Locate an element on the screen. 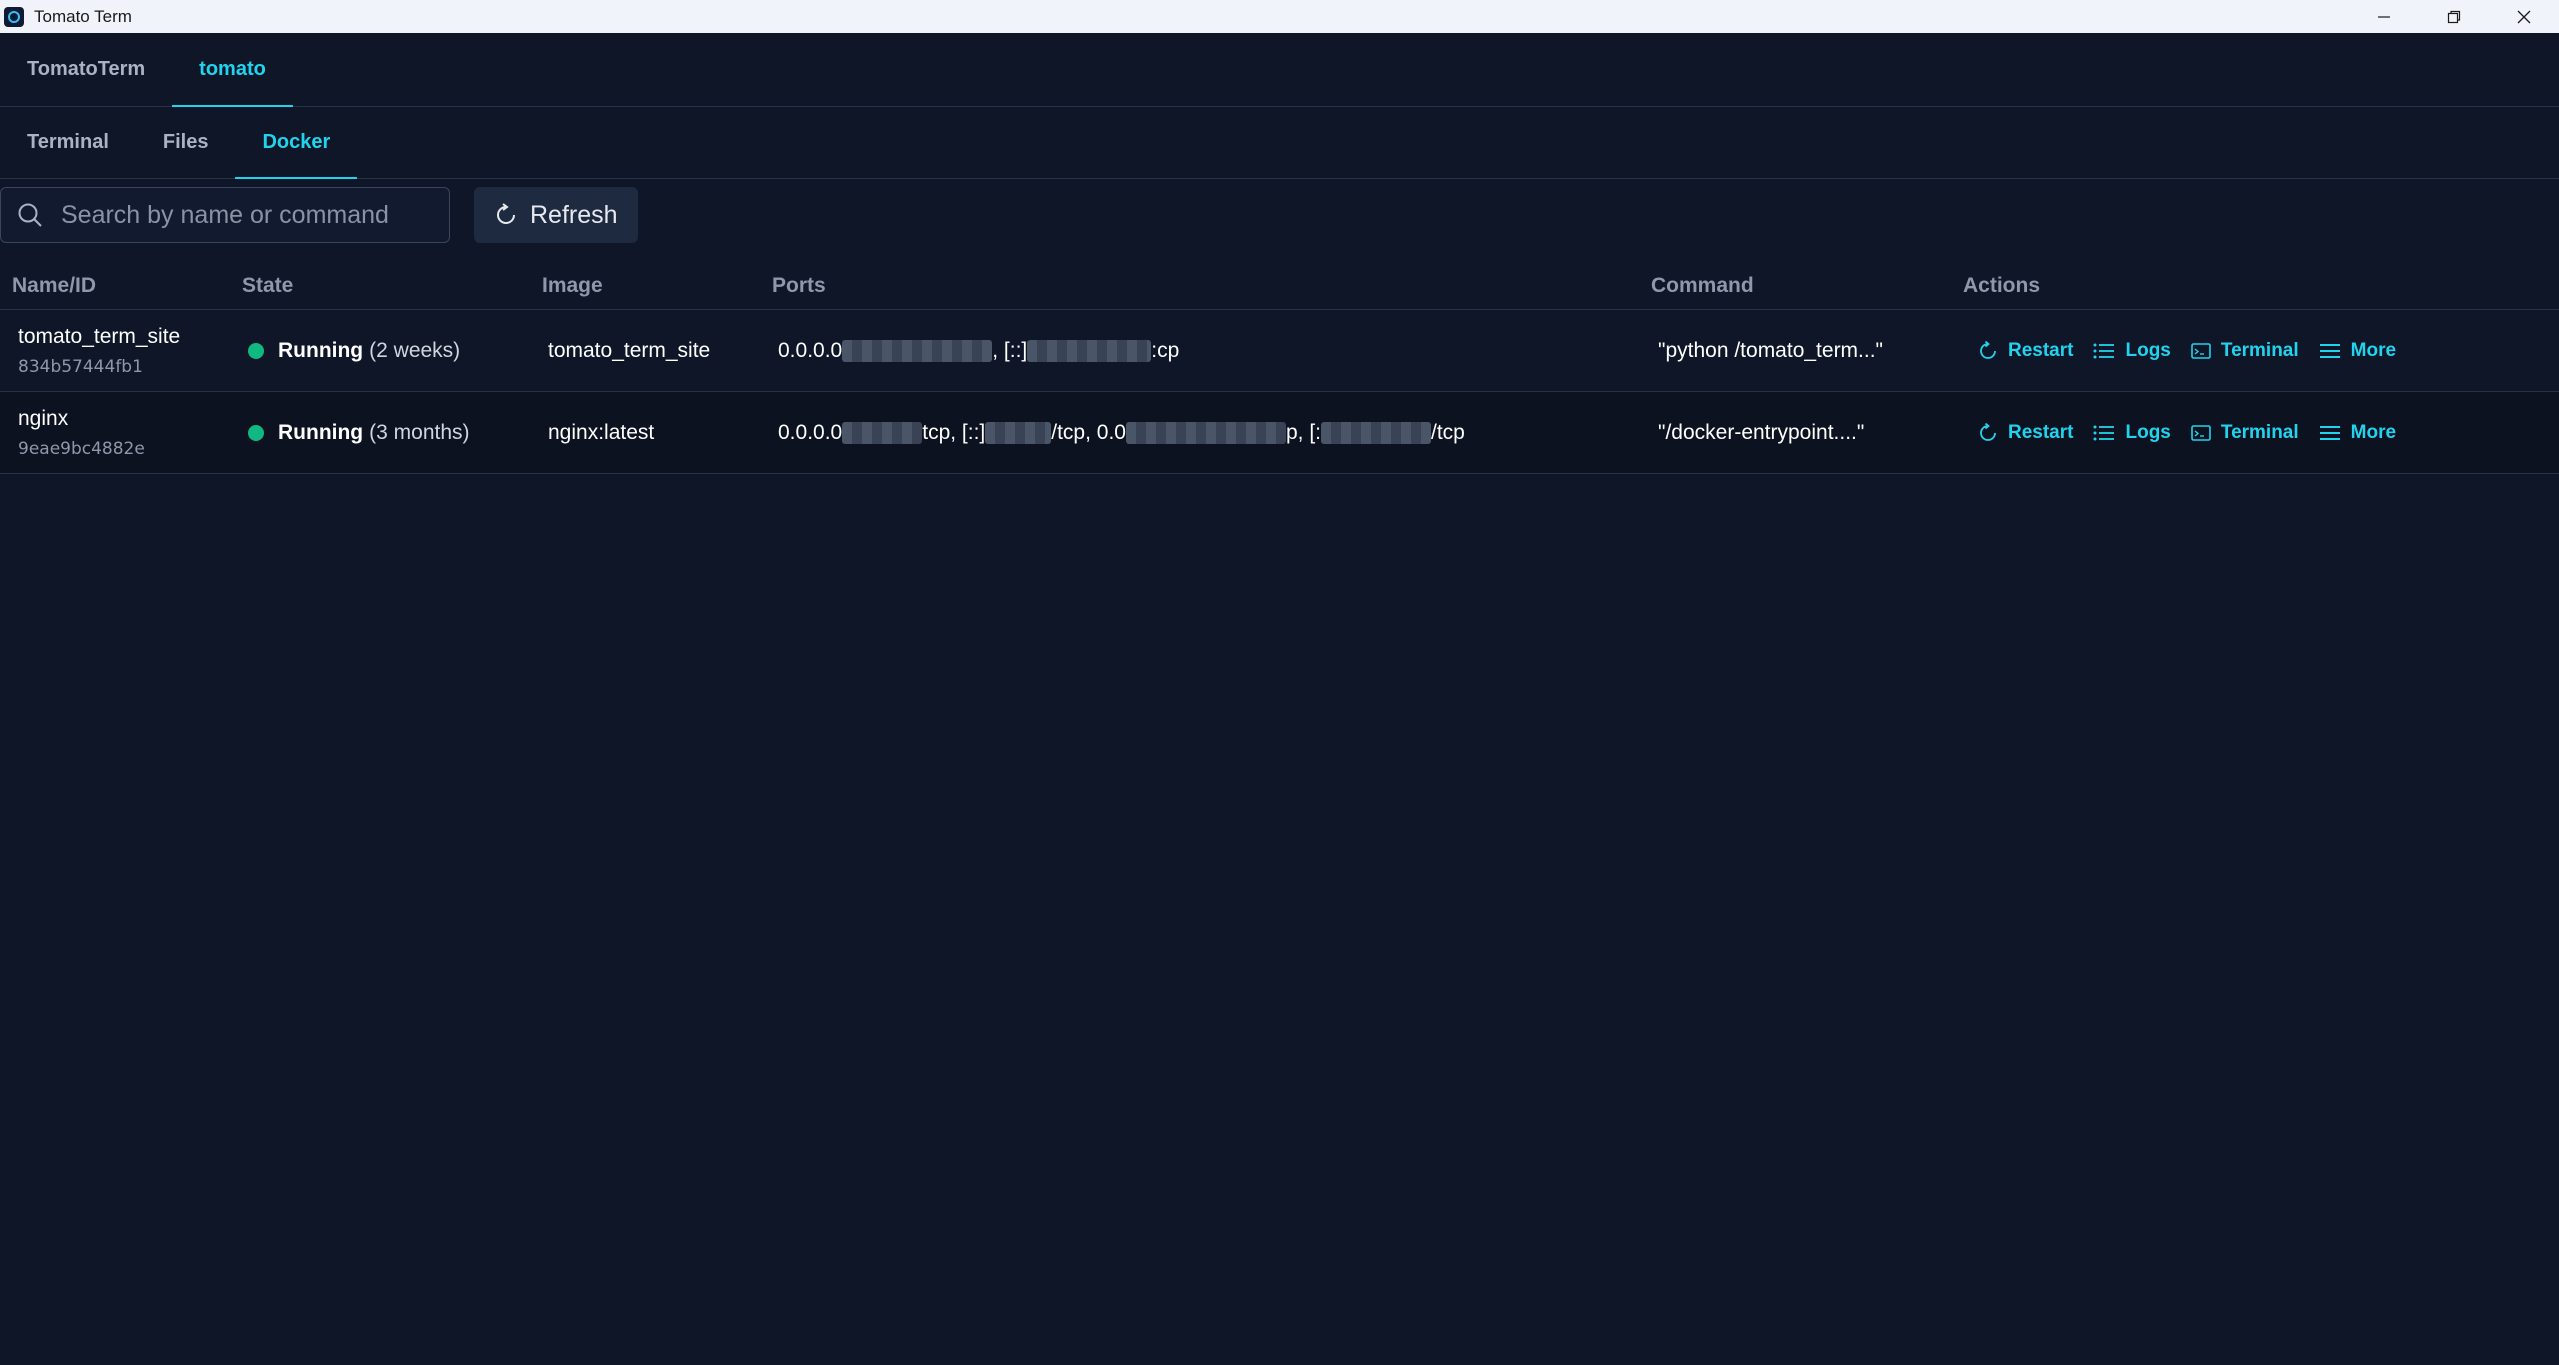 This screenshot has height=1365, width=2559. container-name: tomato_term_site is located at coordinates (99, 336).